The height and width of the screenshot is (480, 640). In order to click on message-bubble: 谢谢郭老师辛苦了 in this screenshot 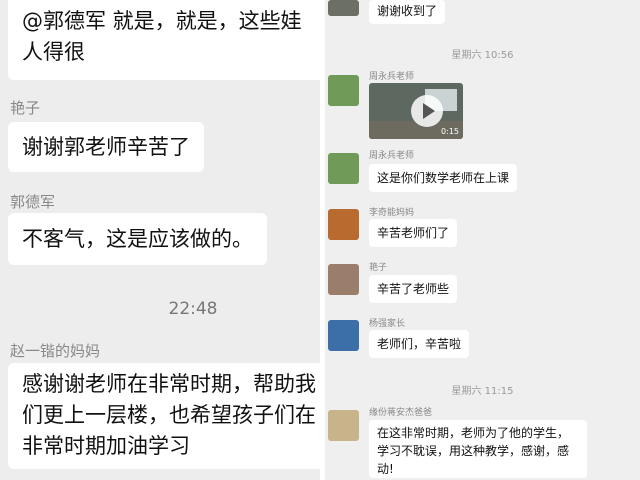, I will do `click(106, 147)`.